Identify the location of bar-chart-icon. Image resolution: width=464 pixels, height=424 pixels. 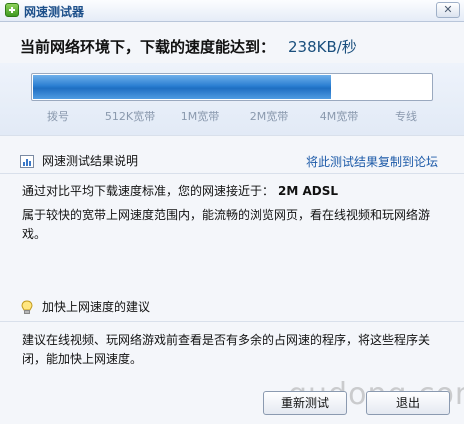
(27, 161).